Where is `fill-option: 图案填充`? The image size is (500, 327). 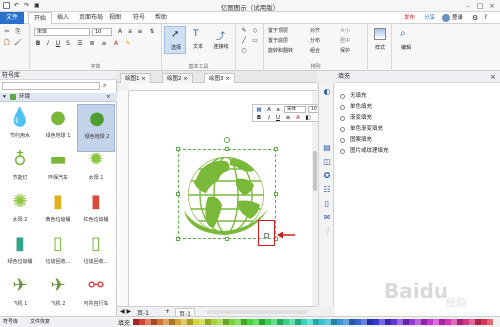 fill-option: 图案填充 is located at coordinates (356, 140).